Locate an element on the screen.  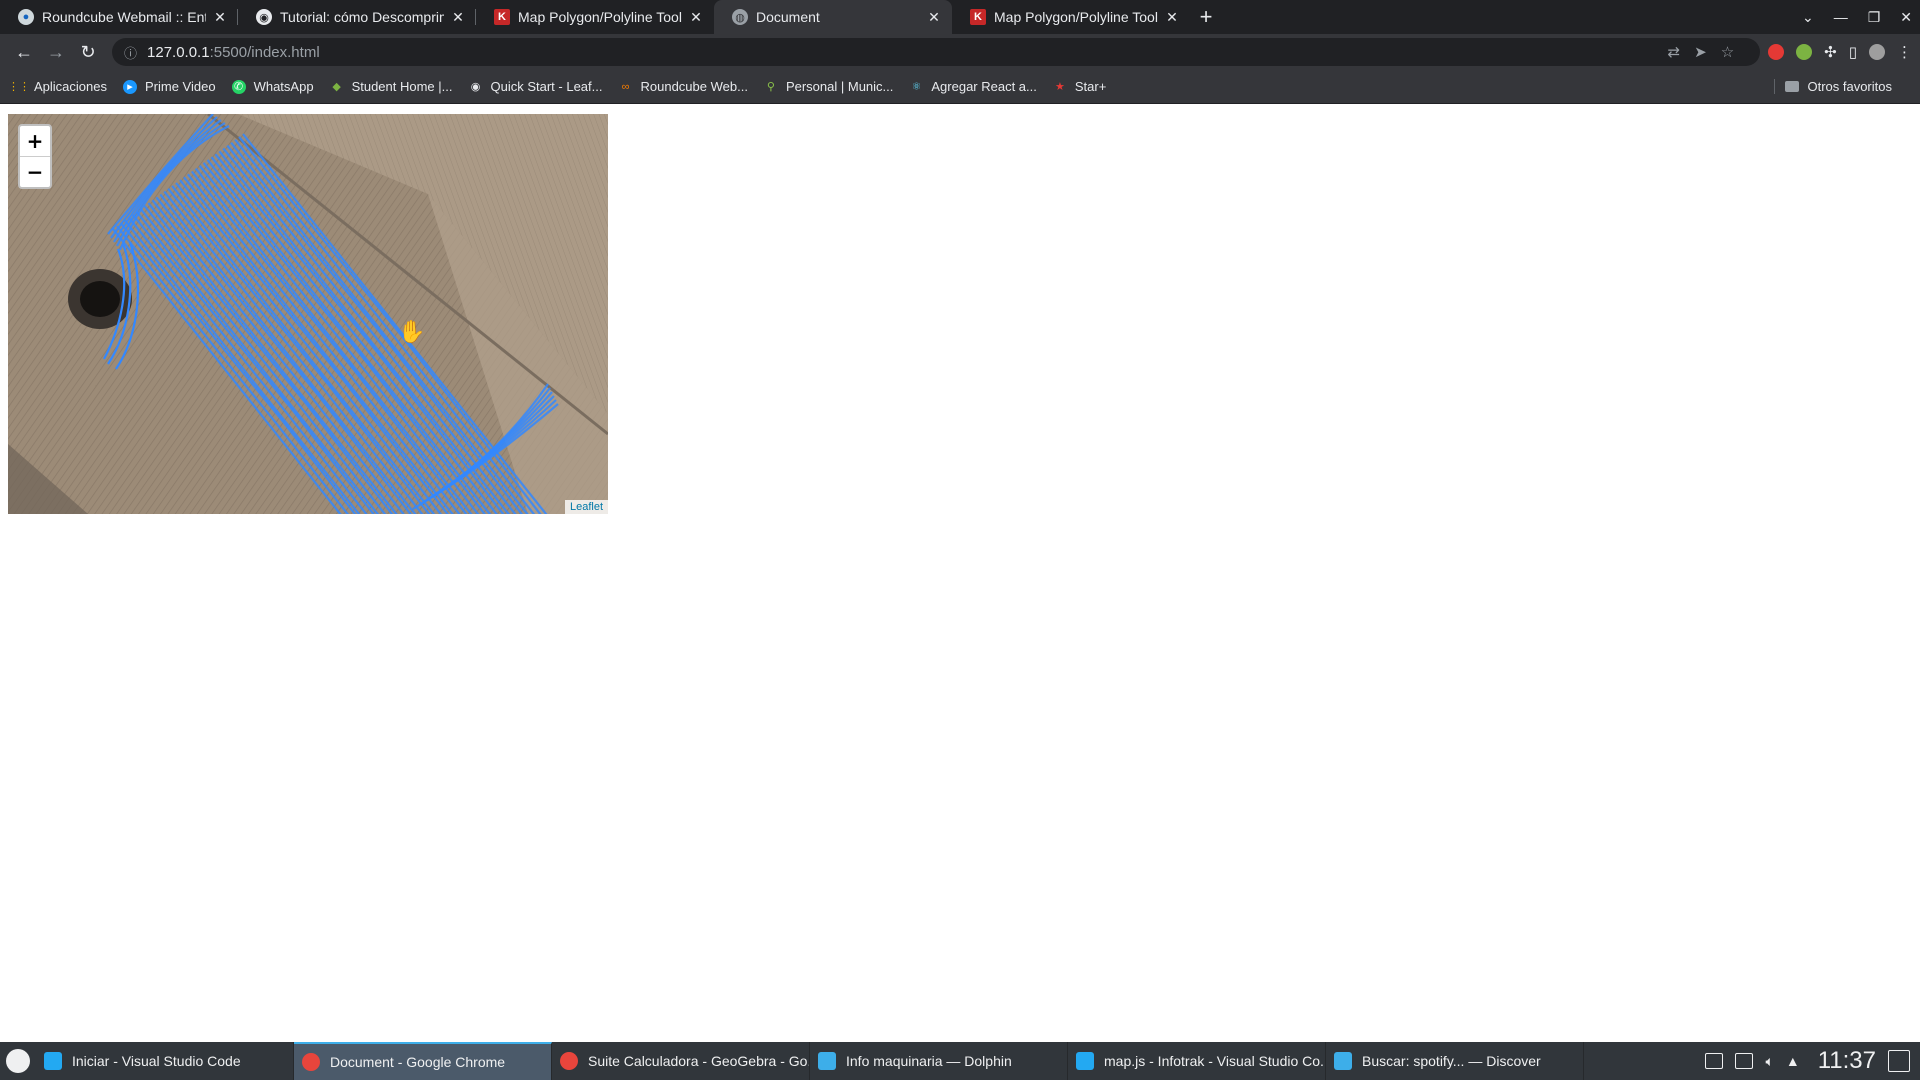
reload-button: ↻ is located at coordinates (88, 52).